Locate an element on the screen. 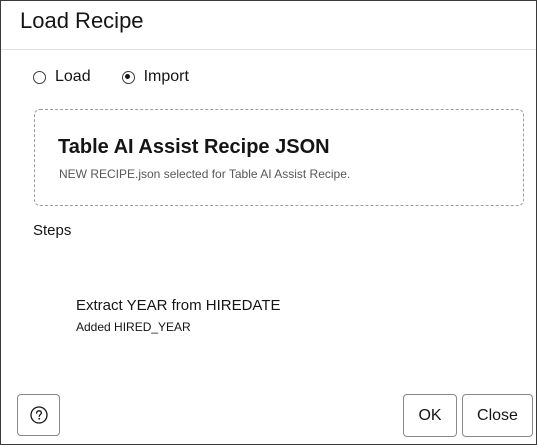  drop-zone-title: Table AI Assist Recipe JSON is located at coordinates (194, 147).